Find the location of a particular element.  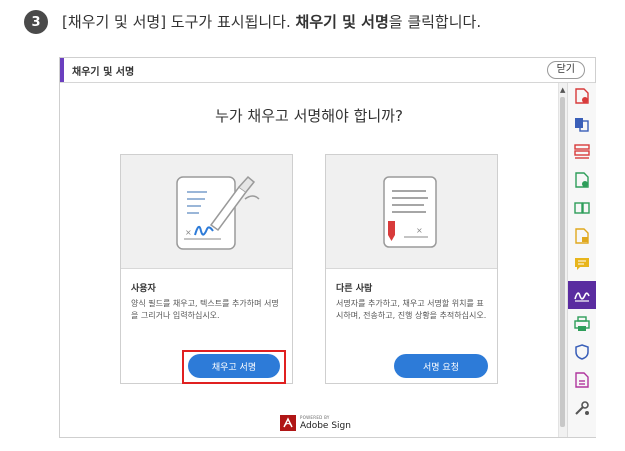

request-signature-illustration: × is located at coordinates (411, 212).